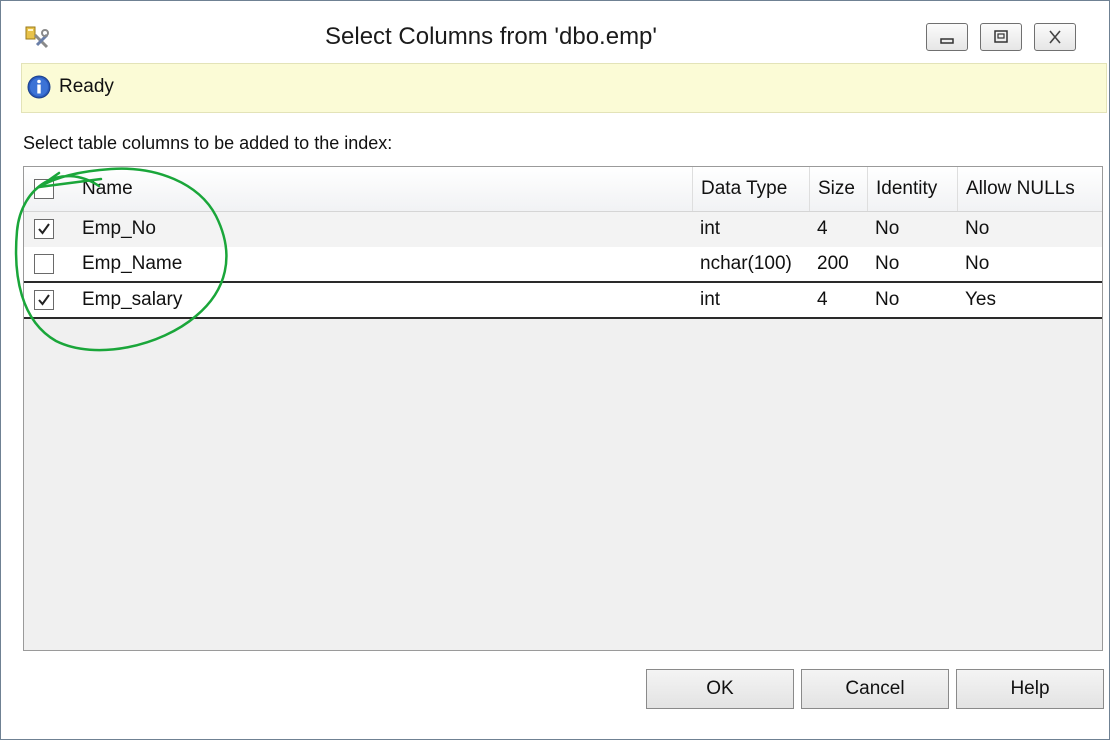  I want to click on cell-allow-nulls: Yes, so click(980, 299).